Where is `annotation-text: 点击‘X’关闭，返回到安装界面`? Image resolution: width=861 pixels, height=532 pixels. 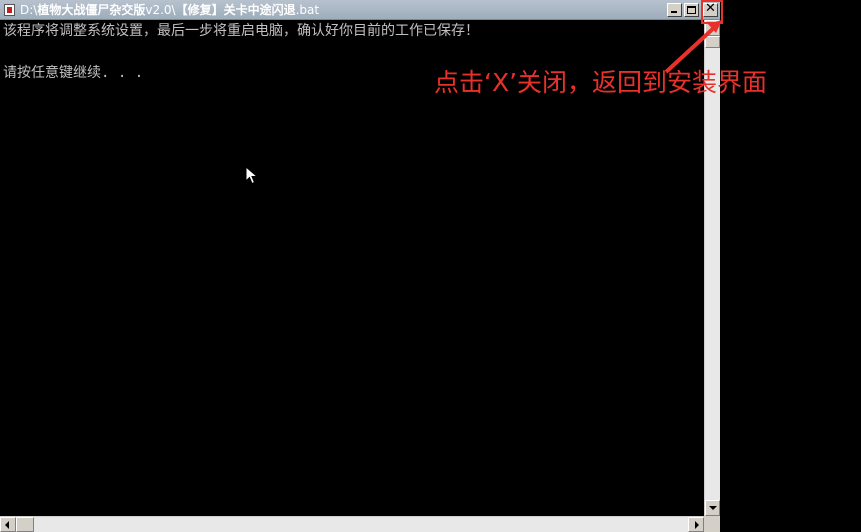
annotation-text: 点击‘X’关闭，返回到安装界面 is located at coordinates (601, 82).